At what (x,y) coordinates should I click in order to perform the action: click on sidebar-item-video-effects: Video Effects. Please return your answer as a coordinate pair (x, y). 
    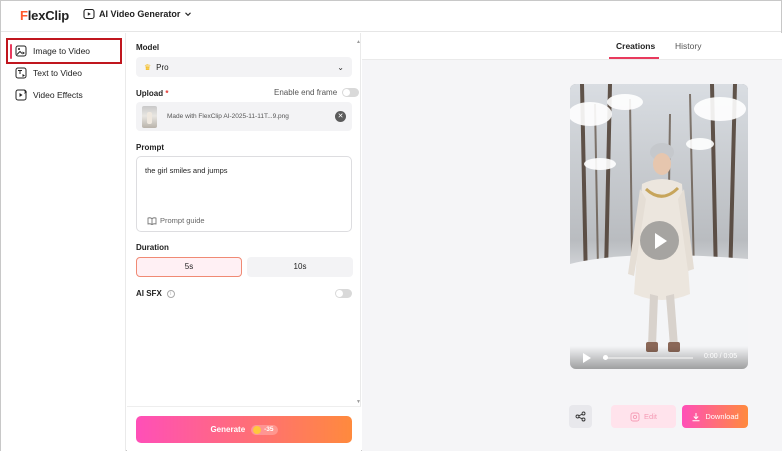
    Looking at the image, I should click on (49, 95).